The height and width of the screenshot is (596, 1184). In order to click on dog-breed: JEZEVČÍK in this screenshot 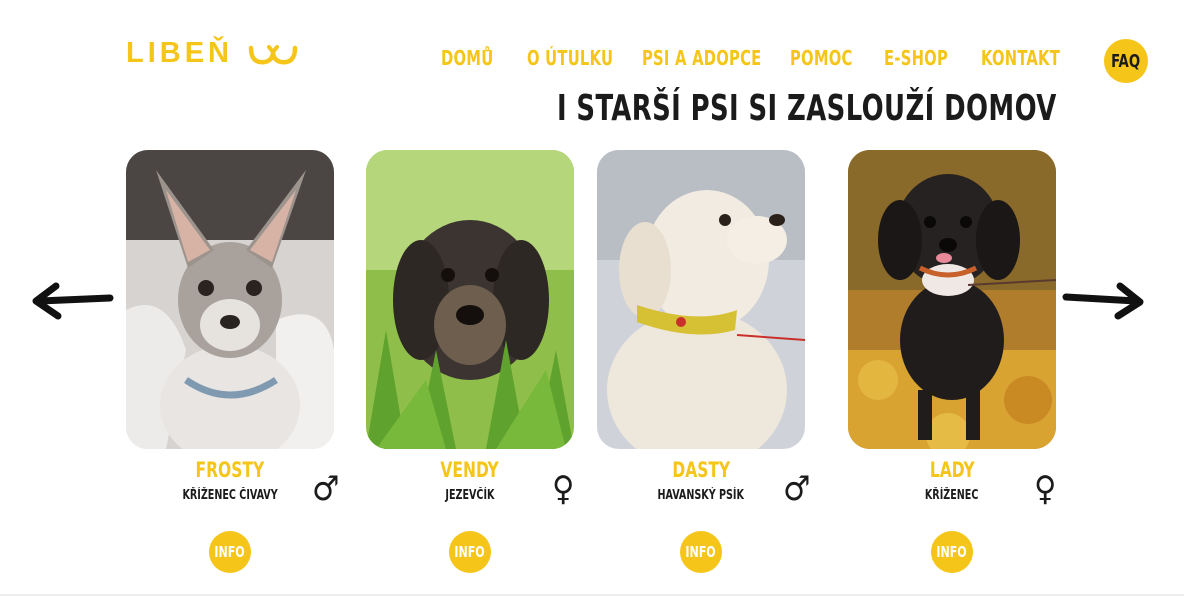, I will do `click(470, 495)`.